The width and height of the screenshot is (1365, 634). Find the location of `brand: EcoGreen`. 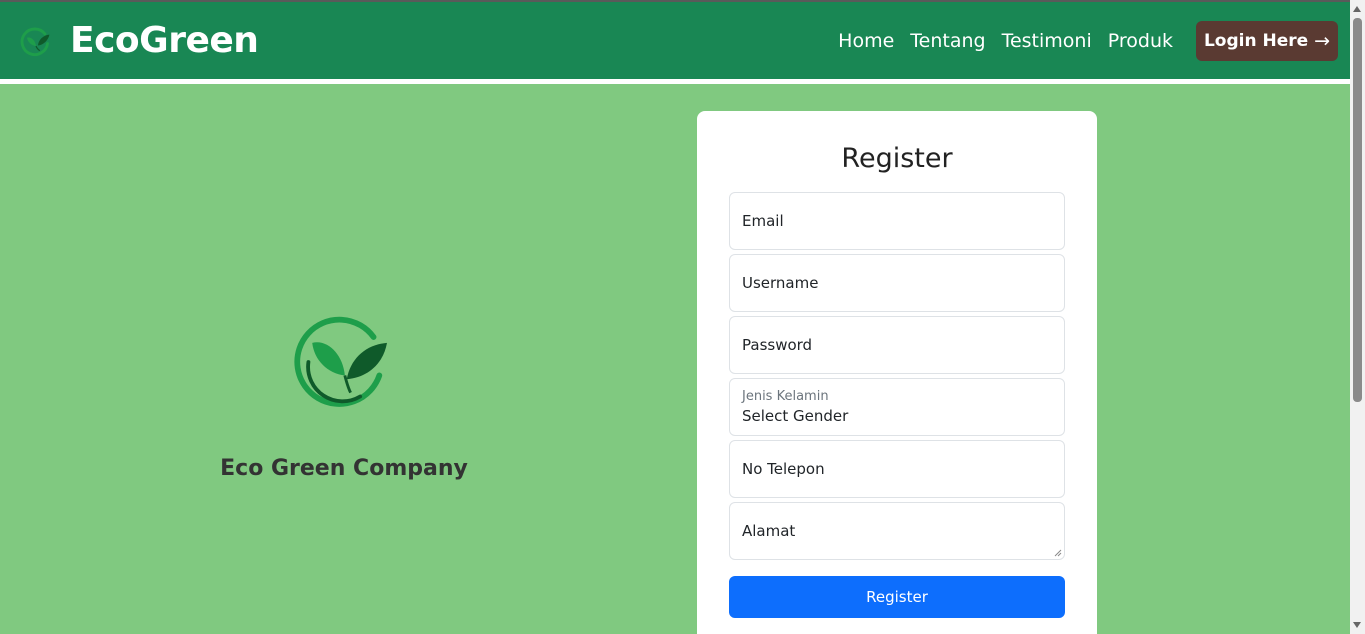

brand: EcoGreen is located at coordinates (139, 40).